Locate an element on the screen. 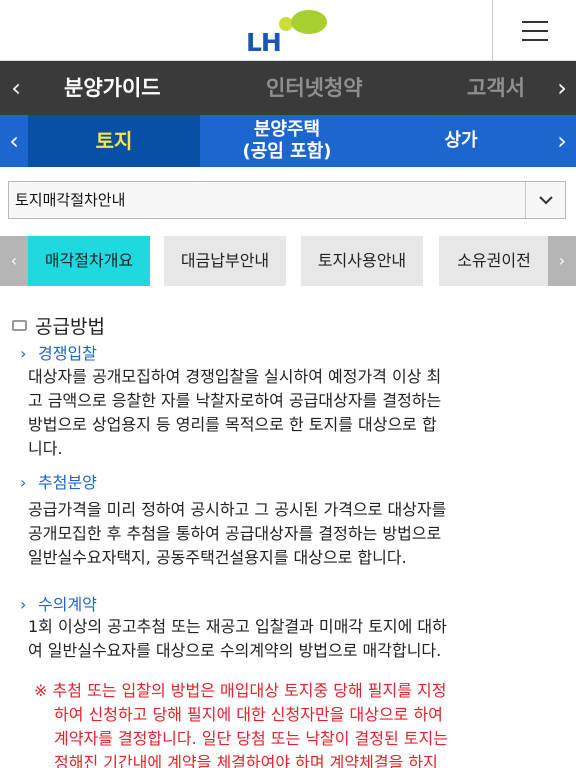 The image size is (576, 768). paragraph-line: 공개모집한 후 추첨을 통하여 공급대상자를 결정하는 방법으로 is located at coordinates (235, 533).